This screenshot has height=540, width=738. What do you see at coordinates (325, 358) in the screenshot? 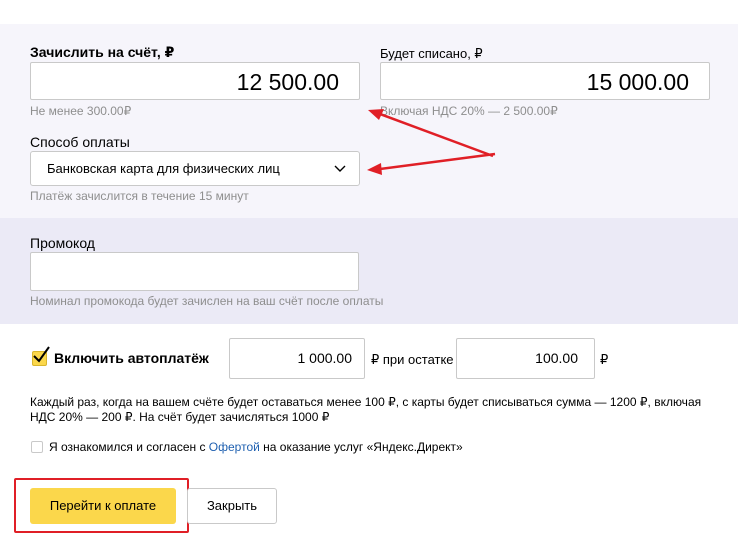
I see `autopay-amount-value: 1 000.00` at bounding box center [325, 358].